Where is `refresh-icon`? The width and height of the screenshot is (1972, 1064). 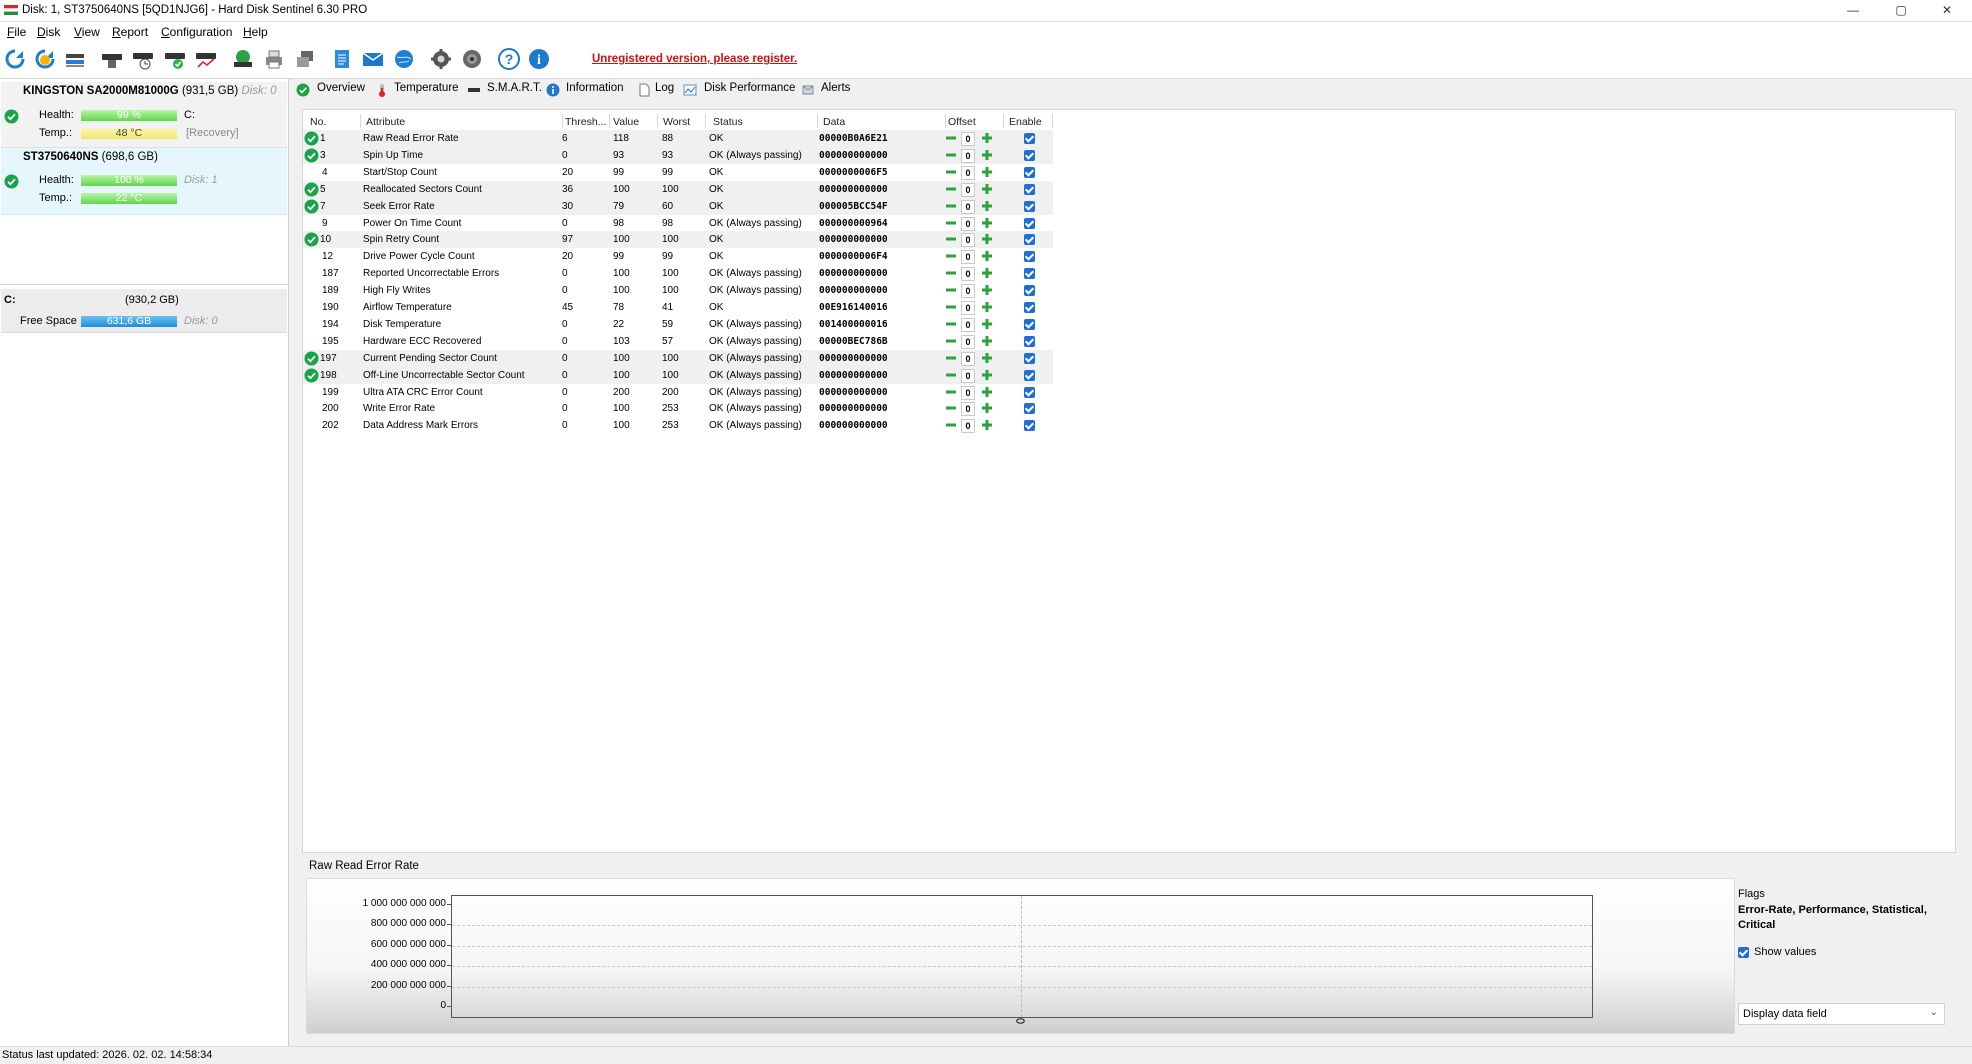
refresh-icon is located at coordinates (15, 59).